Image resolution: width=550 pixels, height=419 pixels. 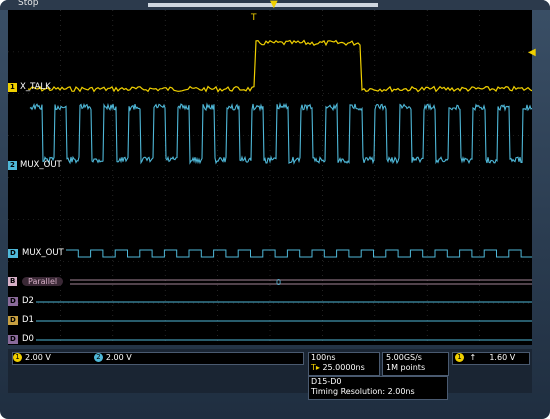 What do you see at coordinates (28, 339) in the screenshot?
I see `digital-d0-label: D0` at bounding box center [28, 339].